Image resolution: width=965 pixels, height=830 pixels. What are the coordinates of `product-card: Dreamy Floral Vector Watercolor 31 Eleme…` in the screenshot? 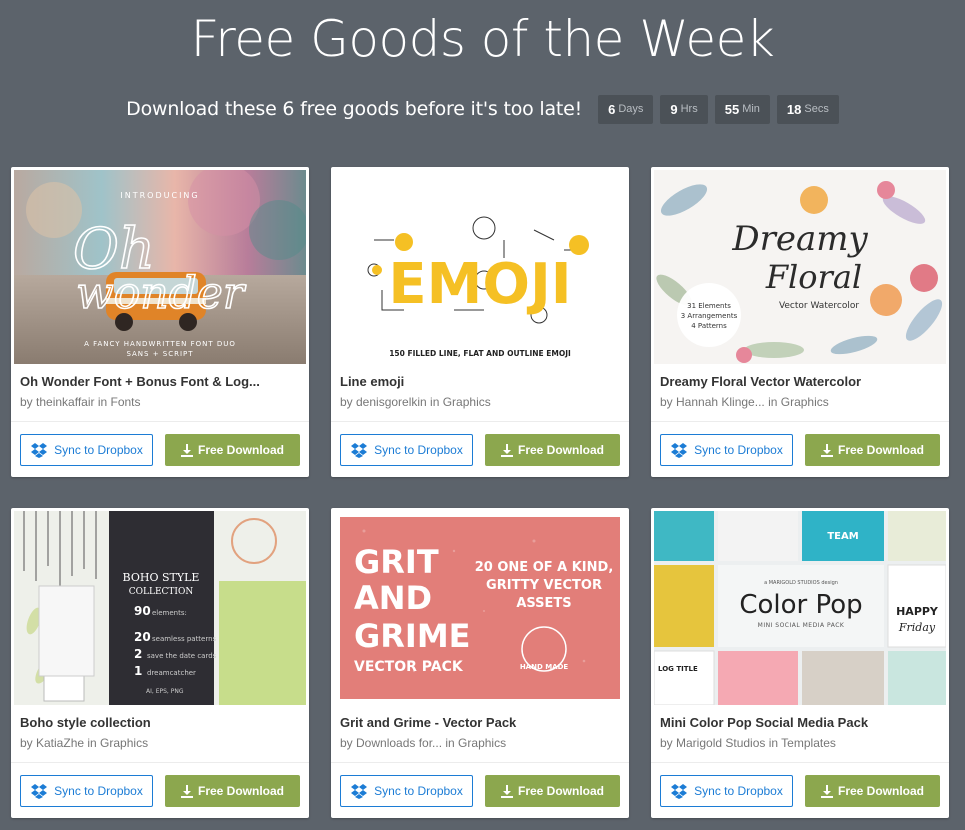 It's located at (800, 322).